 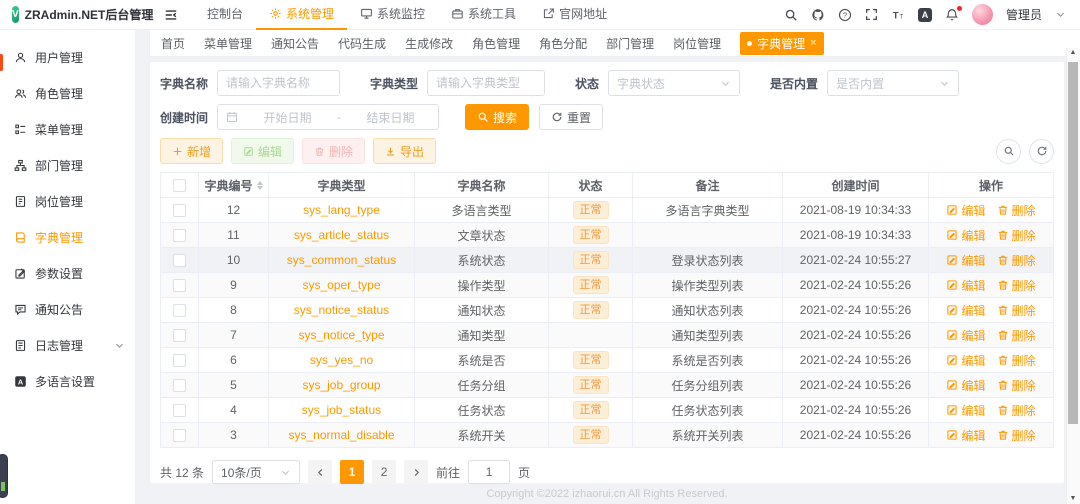 I want to click on github-icon, so click(x=818, y=15).